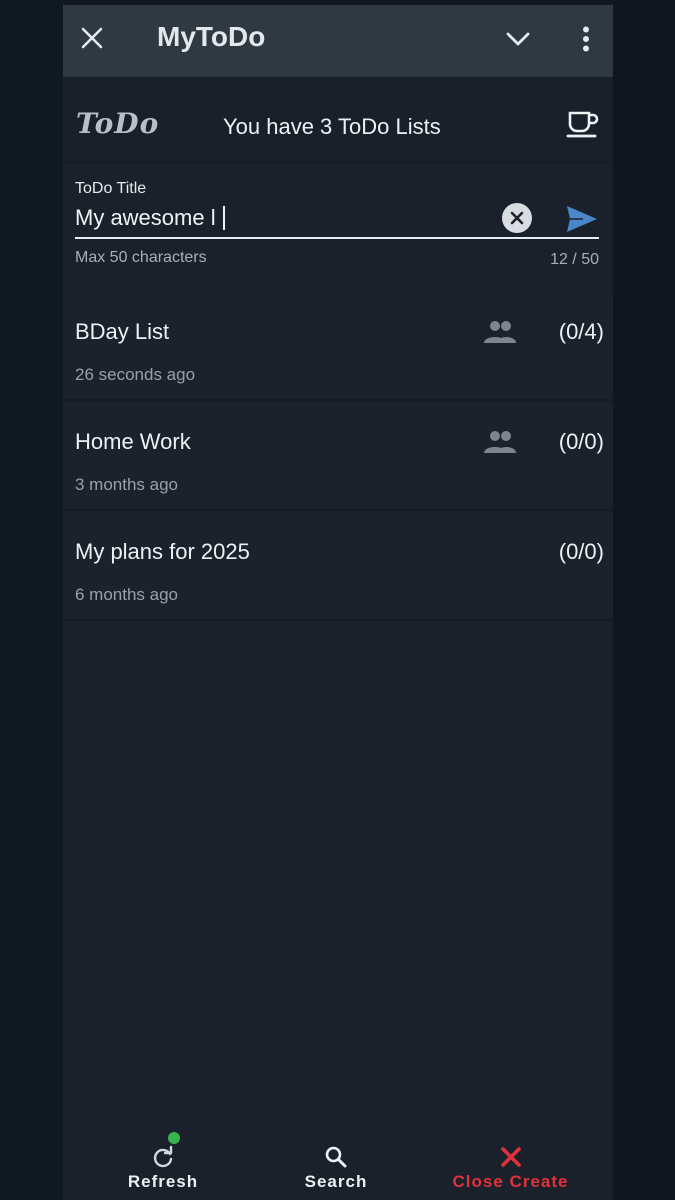  Describe the element at coordinates (127, 484) in the screenshot. I see `list-item-time: 3 months ago` at that location.